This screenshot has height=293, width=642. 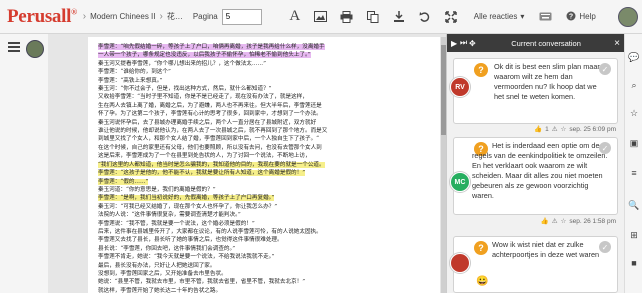 I want to click on panel-header: ▶ ⏭ ✥ Current conversation ×, so click(x=535, y=43).